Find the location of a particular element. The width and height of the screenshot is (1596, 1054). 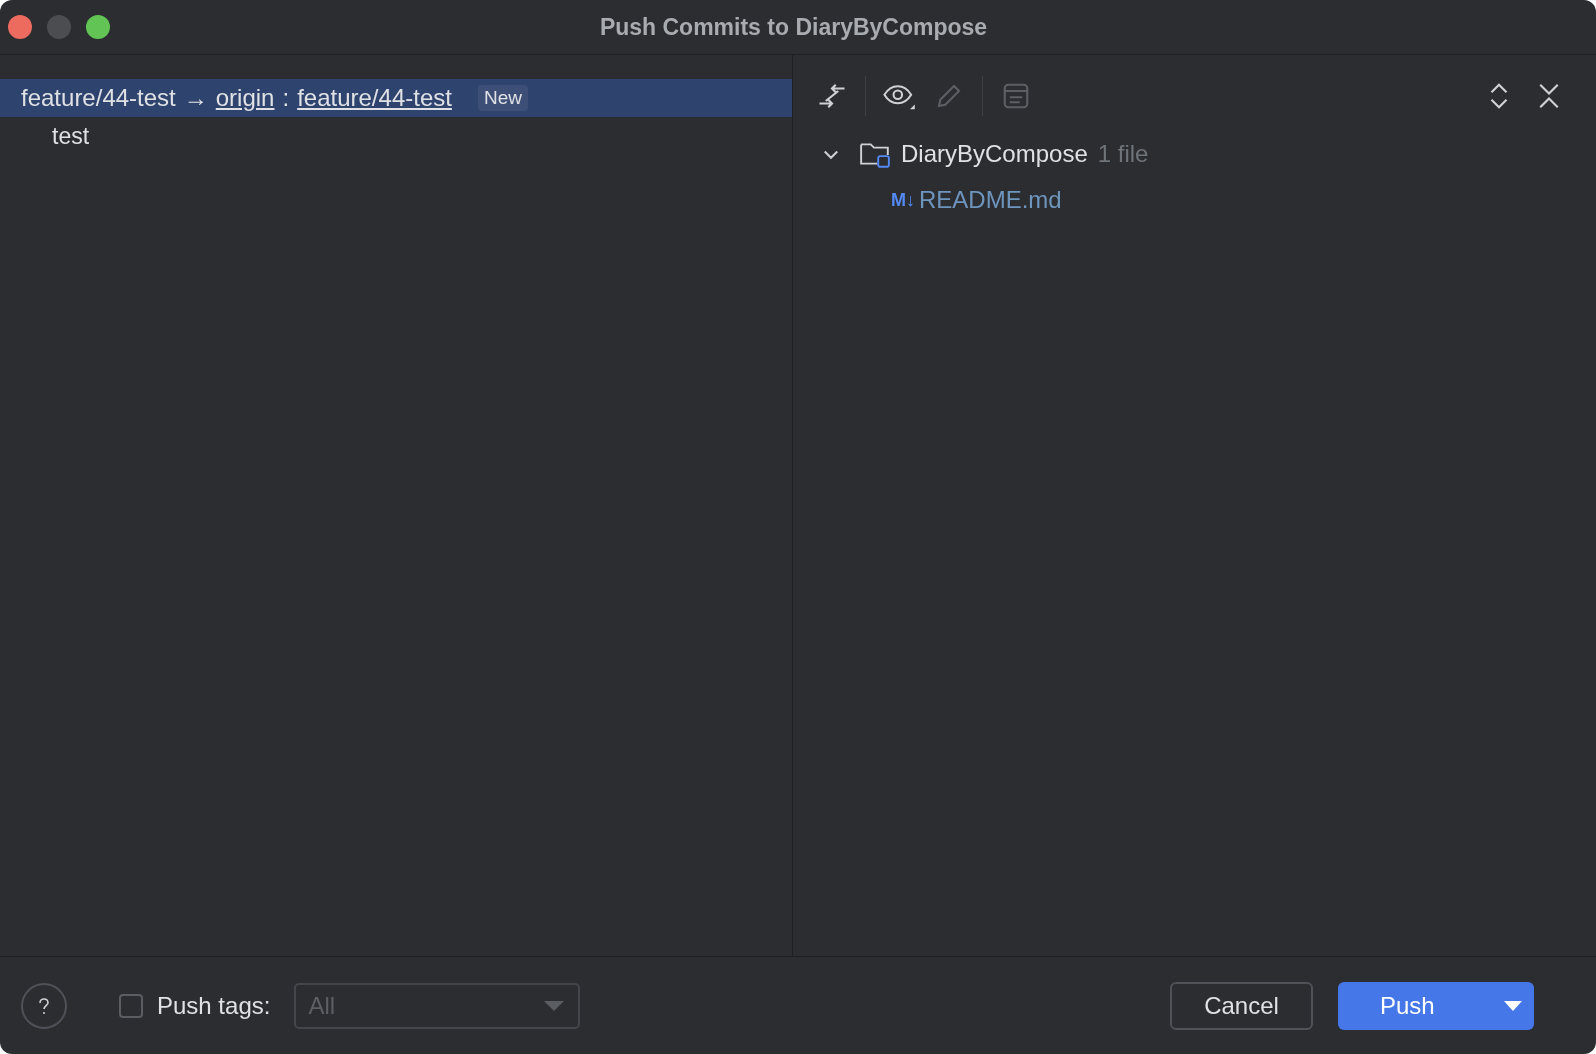

file-count: 1 file is located at coordinates (1123, 154).